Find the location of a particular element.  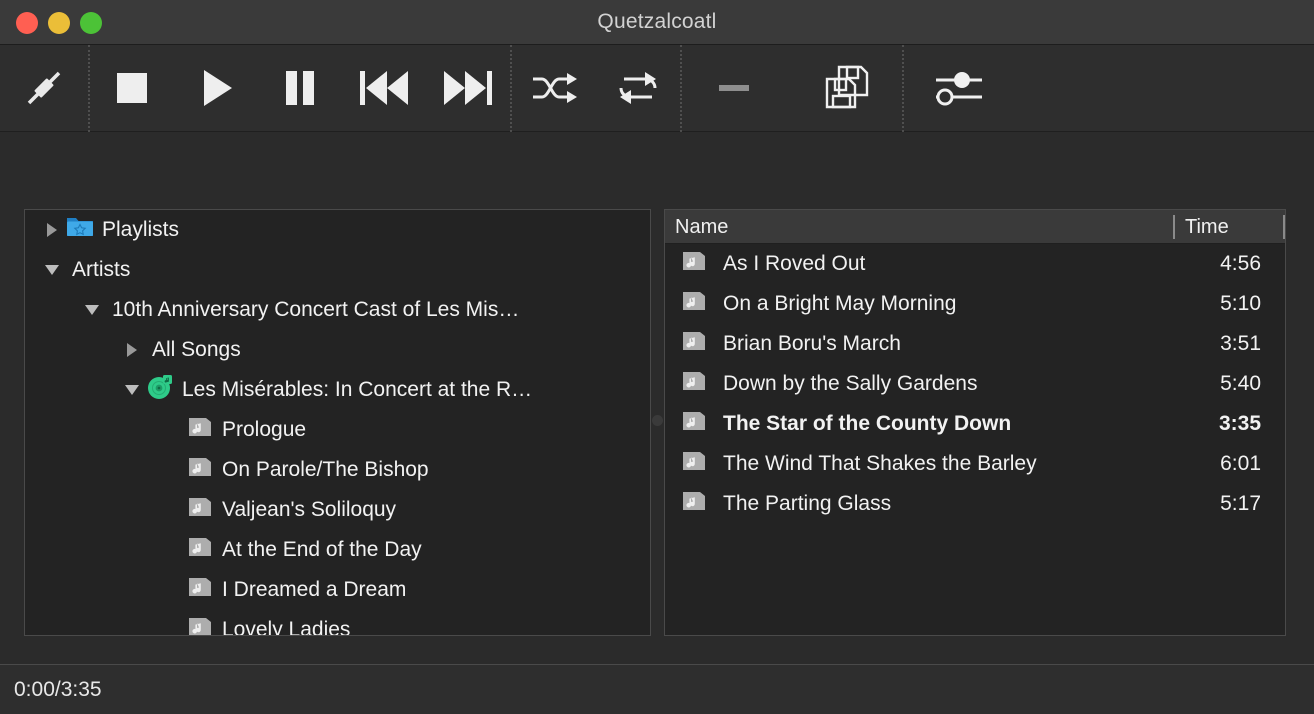

row-name: On a Bright May Morning is located at coordinates (840, 303).